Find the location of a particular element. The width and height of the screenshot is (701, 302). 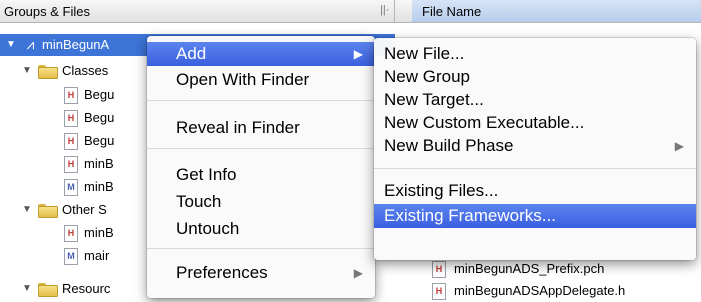

menu-item-new-group: New Group is located at coordinates (535, 77).